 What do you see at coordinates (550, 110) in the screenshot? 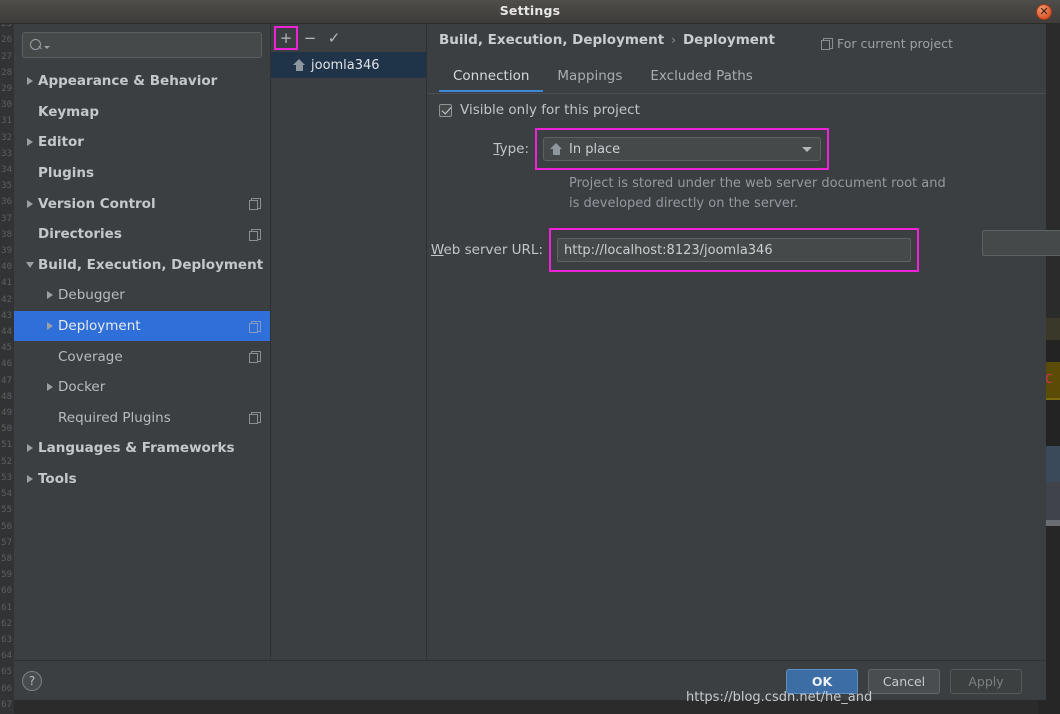
I see `visible-only-label: Visible only for this project` at bounding box center [550, 110].